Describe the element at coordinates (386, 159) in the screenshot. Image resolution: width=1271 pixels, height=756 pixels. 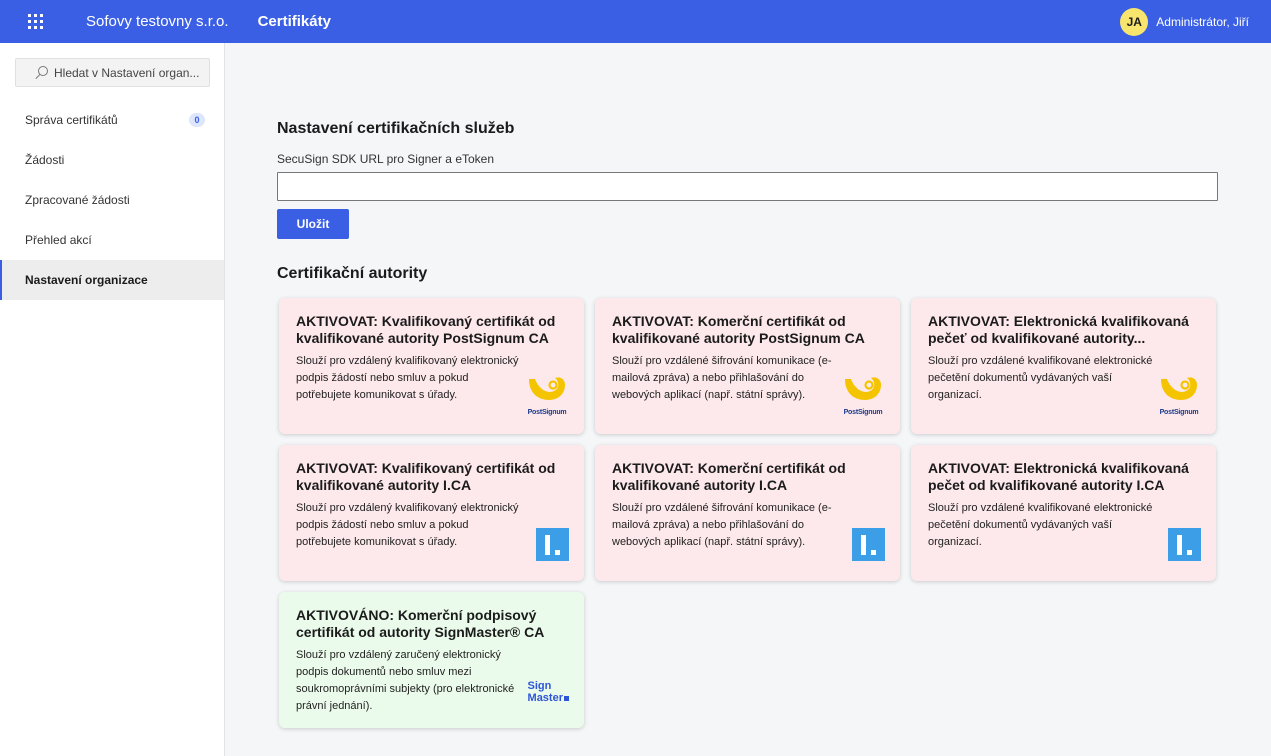
I see `sdk-url-label: SecuSign SDK URL pro Signer a eToken` at that location.